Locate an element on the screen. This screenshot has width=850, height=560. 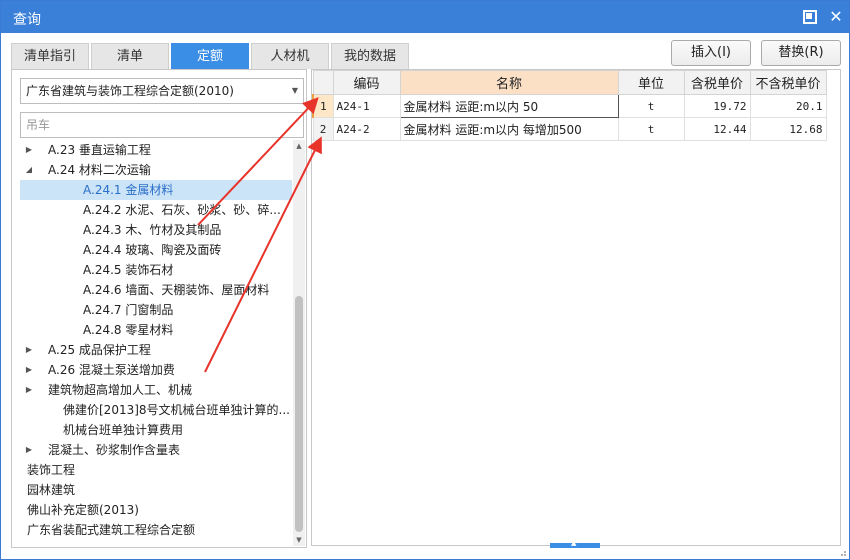
tree-item-label: A.24 材料二次运输 is located at coordinates (99, 170).